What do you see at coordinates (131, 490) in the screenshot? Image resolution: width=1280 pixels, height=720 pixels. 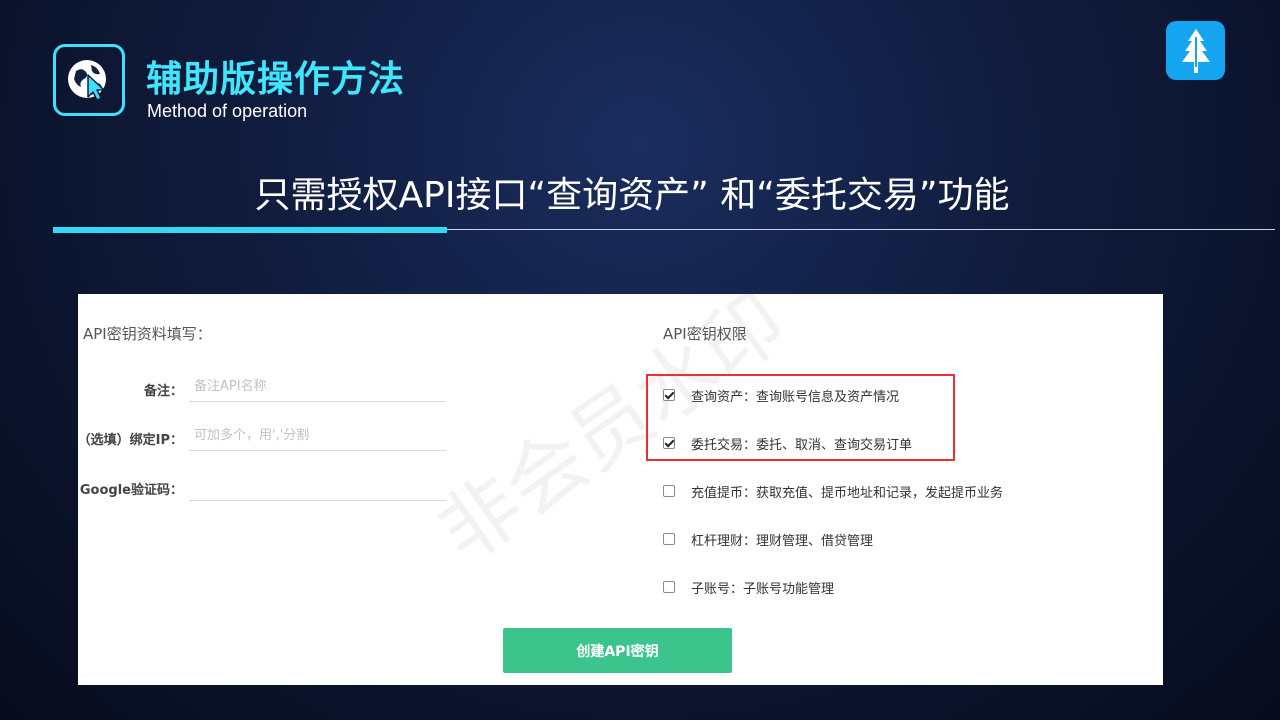 I see `google-code-label: Google验证码：` at bounding box center [131, 490].